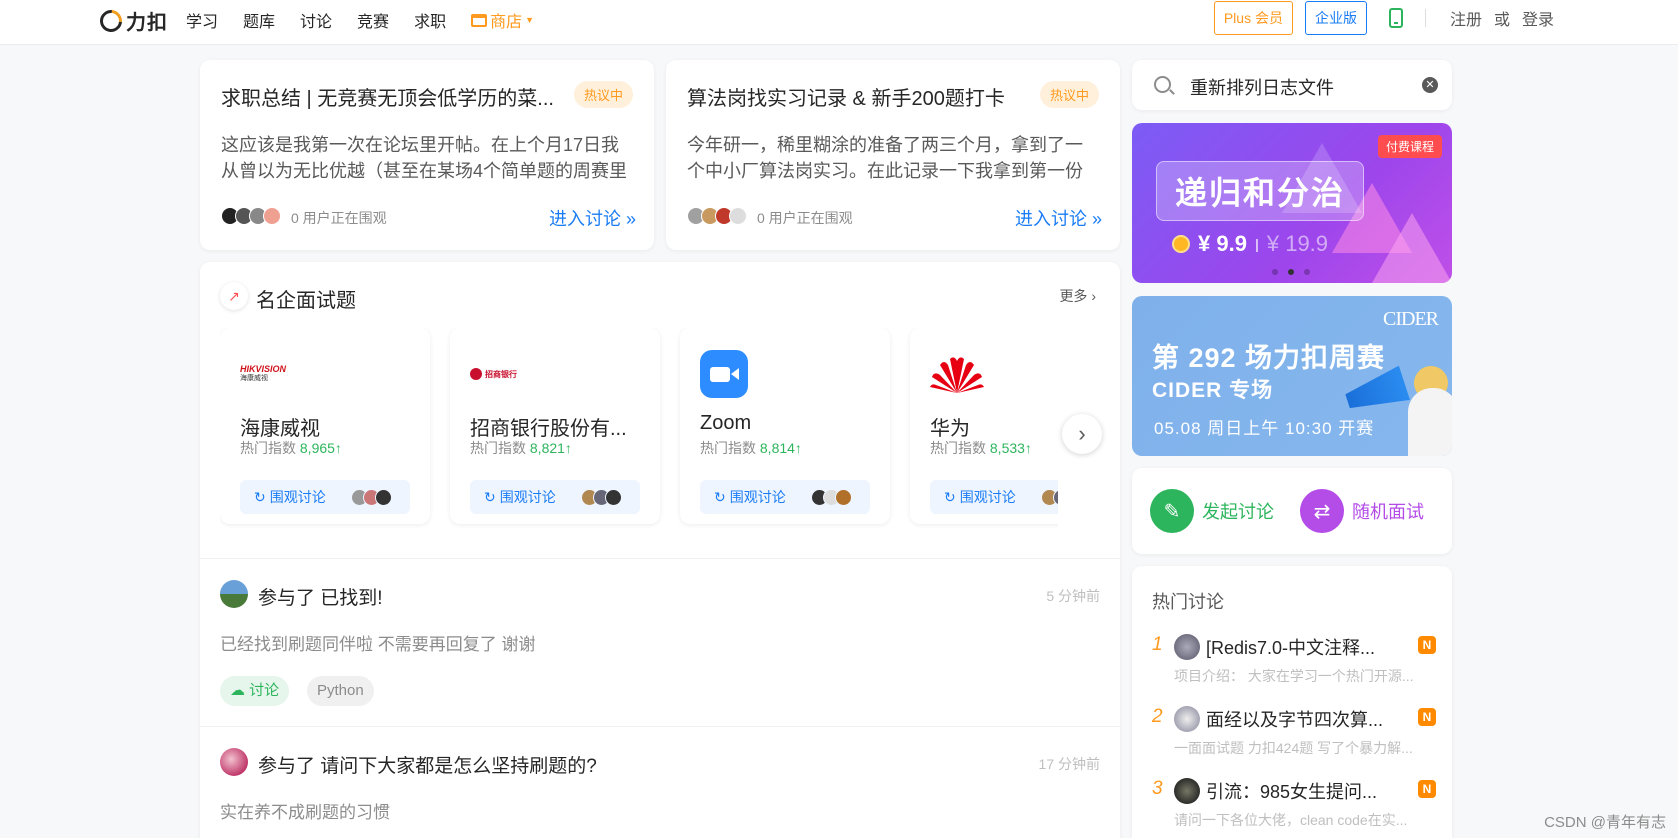 This screenshot has height=838, width=1678. Describe the element at coordinates (785, 426) in the screenshot. I see `company-card: Zoom 热门指数 8,814↑ ↻ 围观讨论` at that location.